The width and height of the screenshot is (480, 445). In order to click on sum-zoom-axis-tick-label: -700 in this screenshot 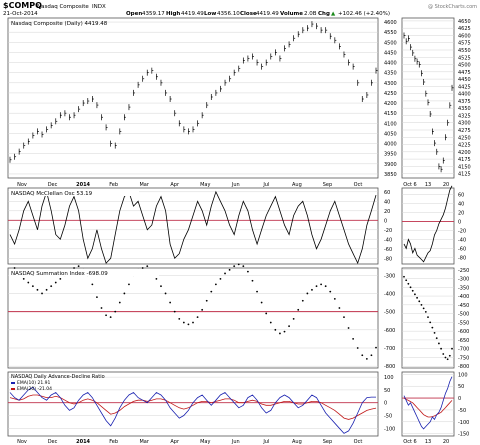, I will do `click(463, 350)`.